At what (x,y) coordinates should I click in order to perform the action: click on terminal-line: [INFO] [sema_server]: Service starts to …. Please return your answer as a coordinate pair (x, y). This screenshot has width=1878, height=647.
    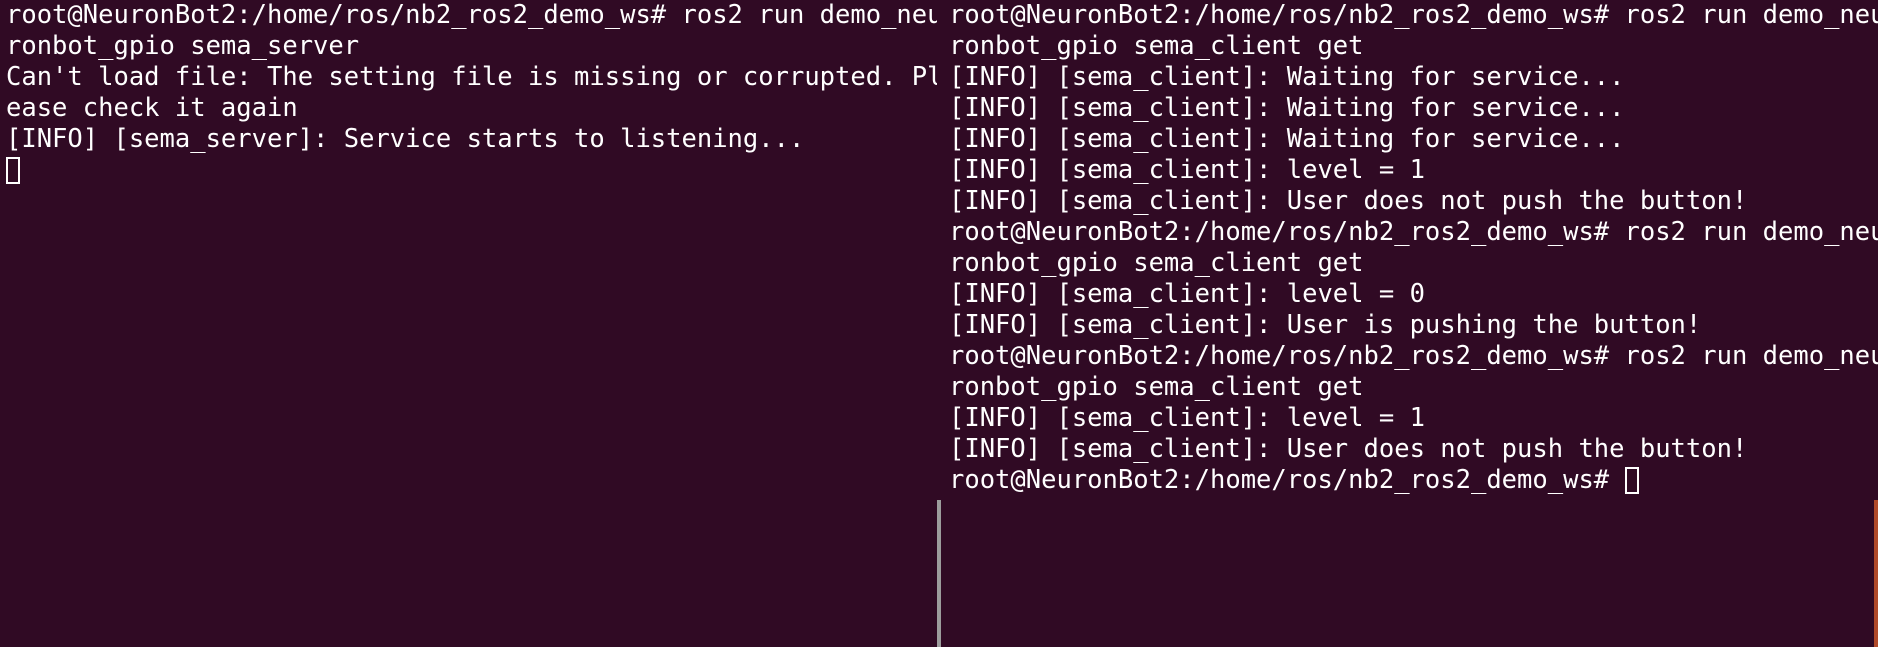
    Looking at the image, I should click on (405, 139).